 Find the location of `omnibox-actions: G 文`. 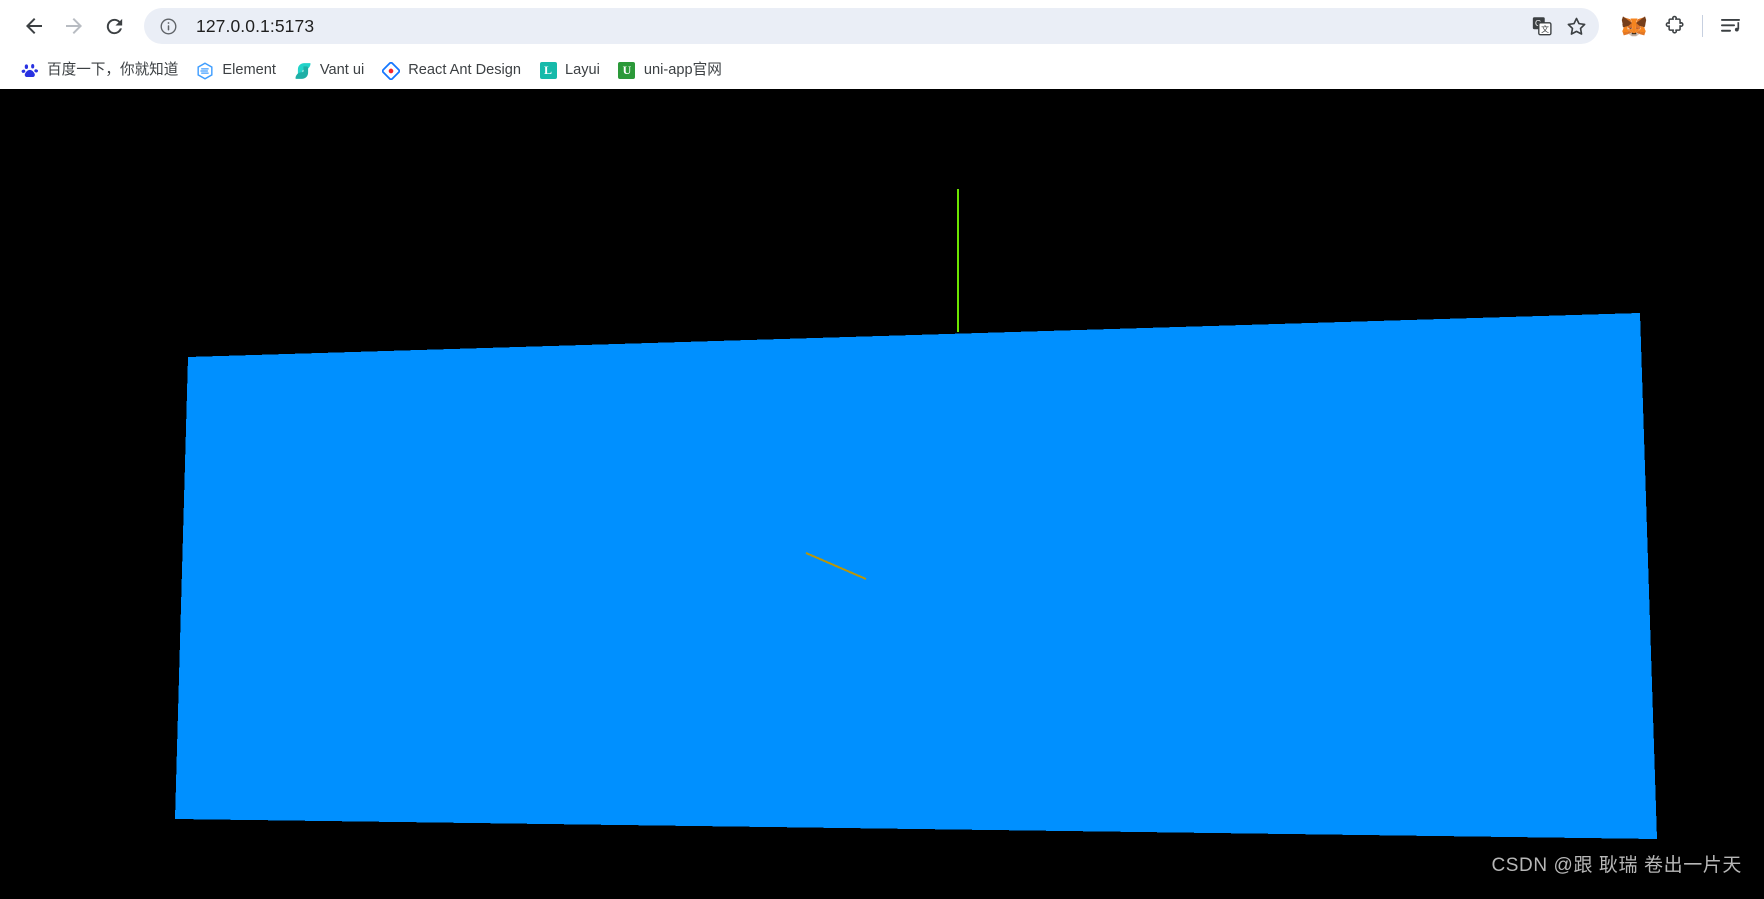

omnibox-actions: G 文 is located at coordinates (1559, 26).